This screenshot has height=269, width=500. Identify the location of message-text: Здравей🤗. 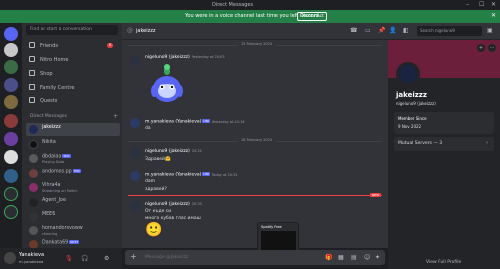
(158, 159).